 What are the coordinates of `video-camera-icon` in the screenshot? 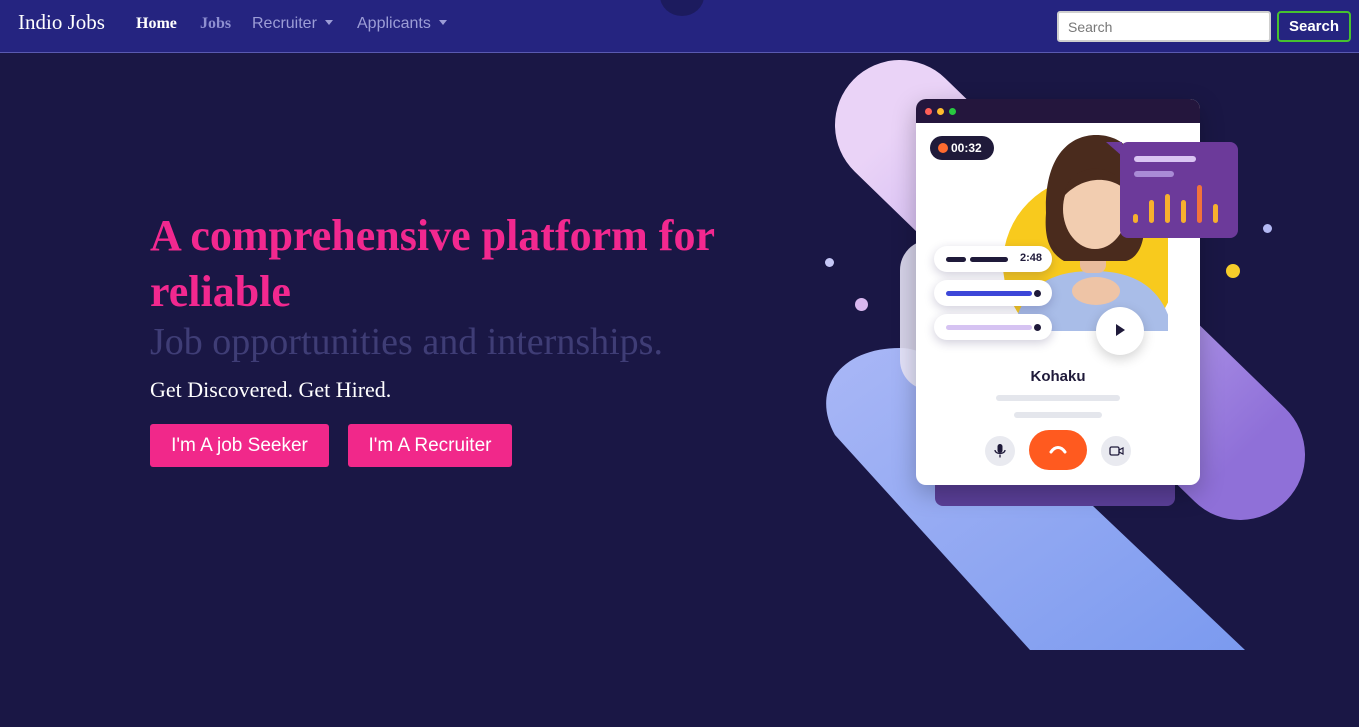 It's located at (1116, 451).